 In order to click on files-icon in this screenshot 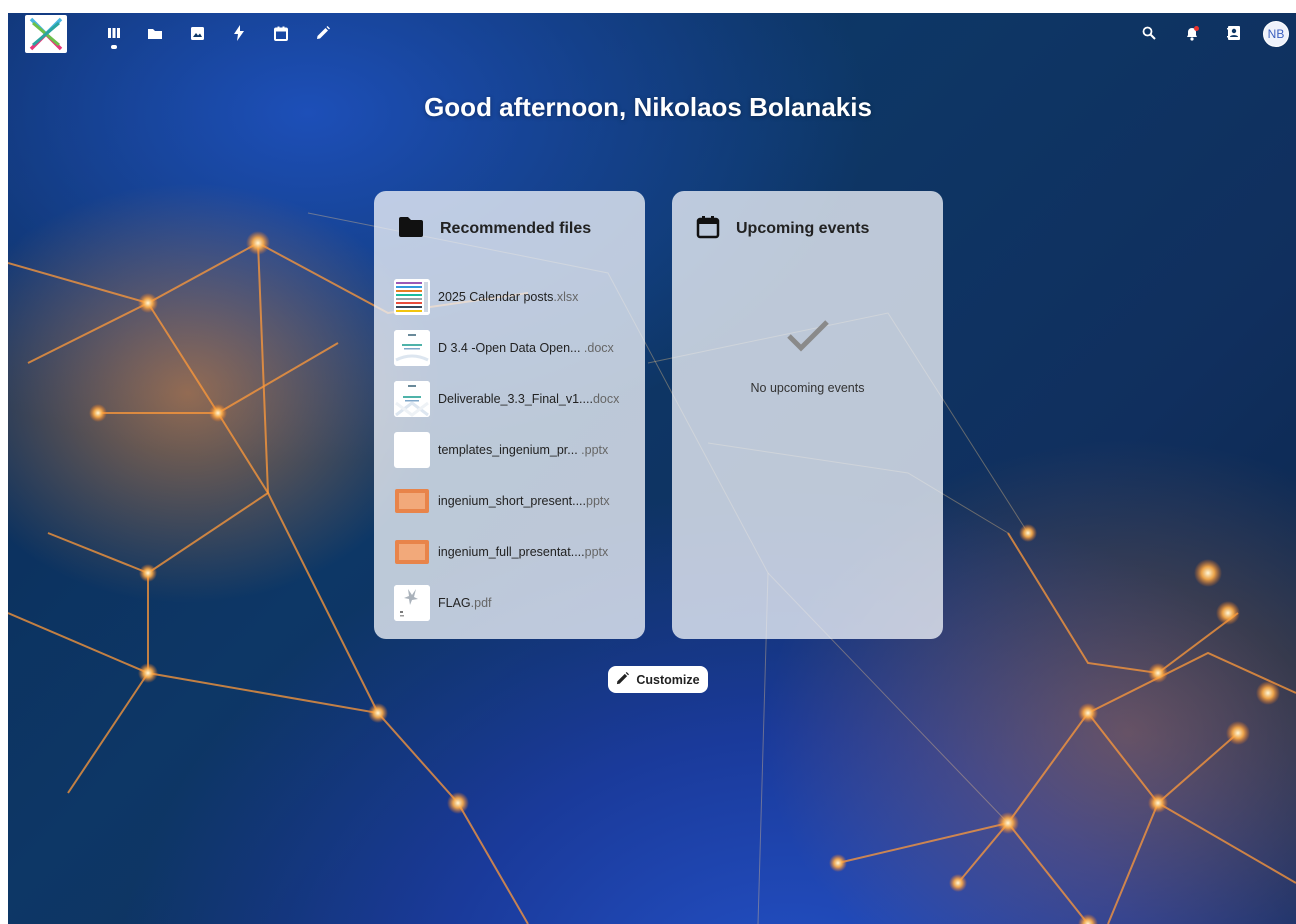, I will do `click(155, 33)`.